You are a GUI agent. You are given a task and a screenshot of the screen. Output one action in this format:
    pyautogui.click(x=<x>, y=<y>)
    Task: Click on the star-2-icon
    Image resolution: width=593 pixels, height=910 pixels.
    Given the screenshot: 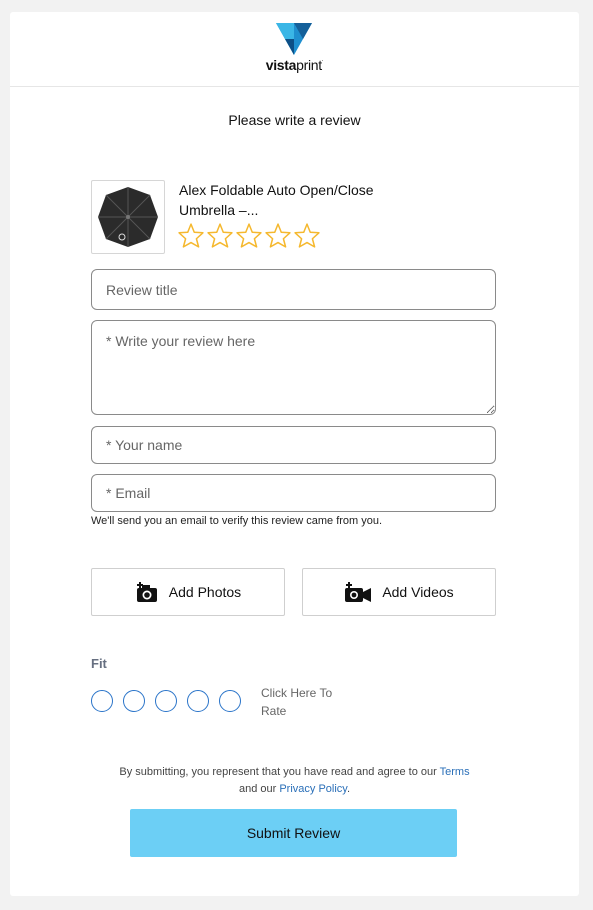 What is the action you would take?
    pyautogui.click(x=220, y=235)
    